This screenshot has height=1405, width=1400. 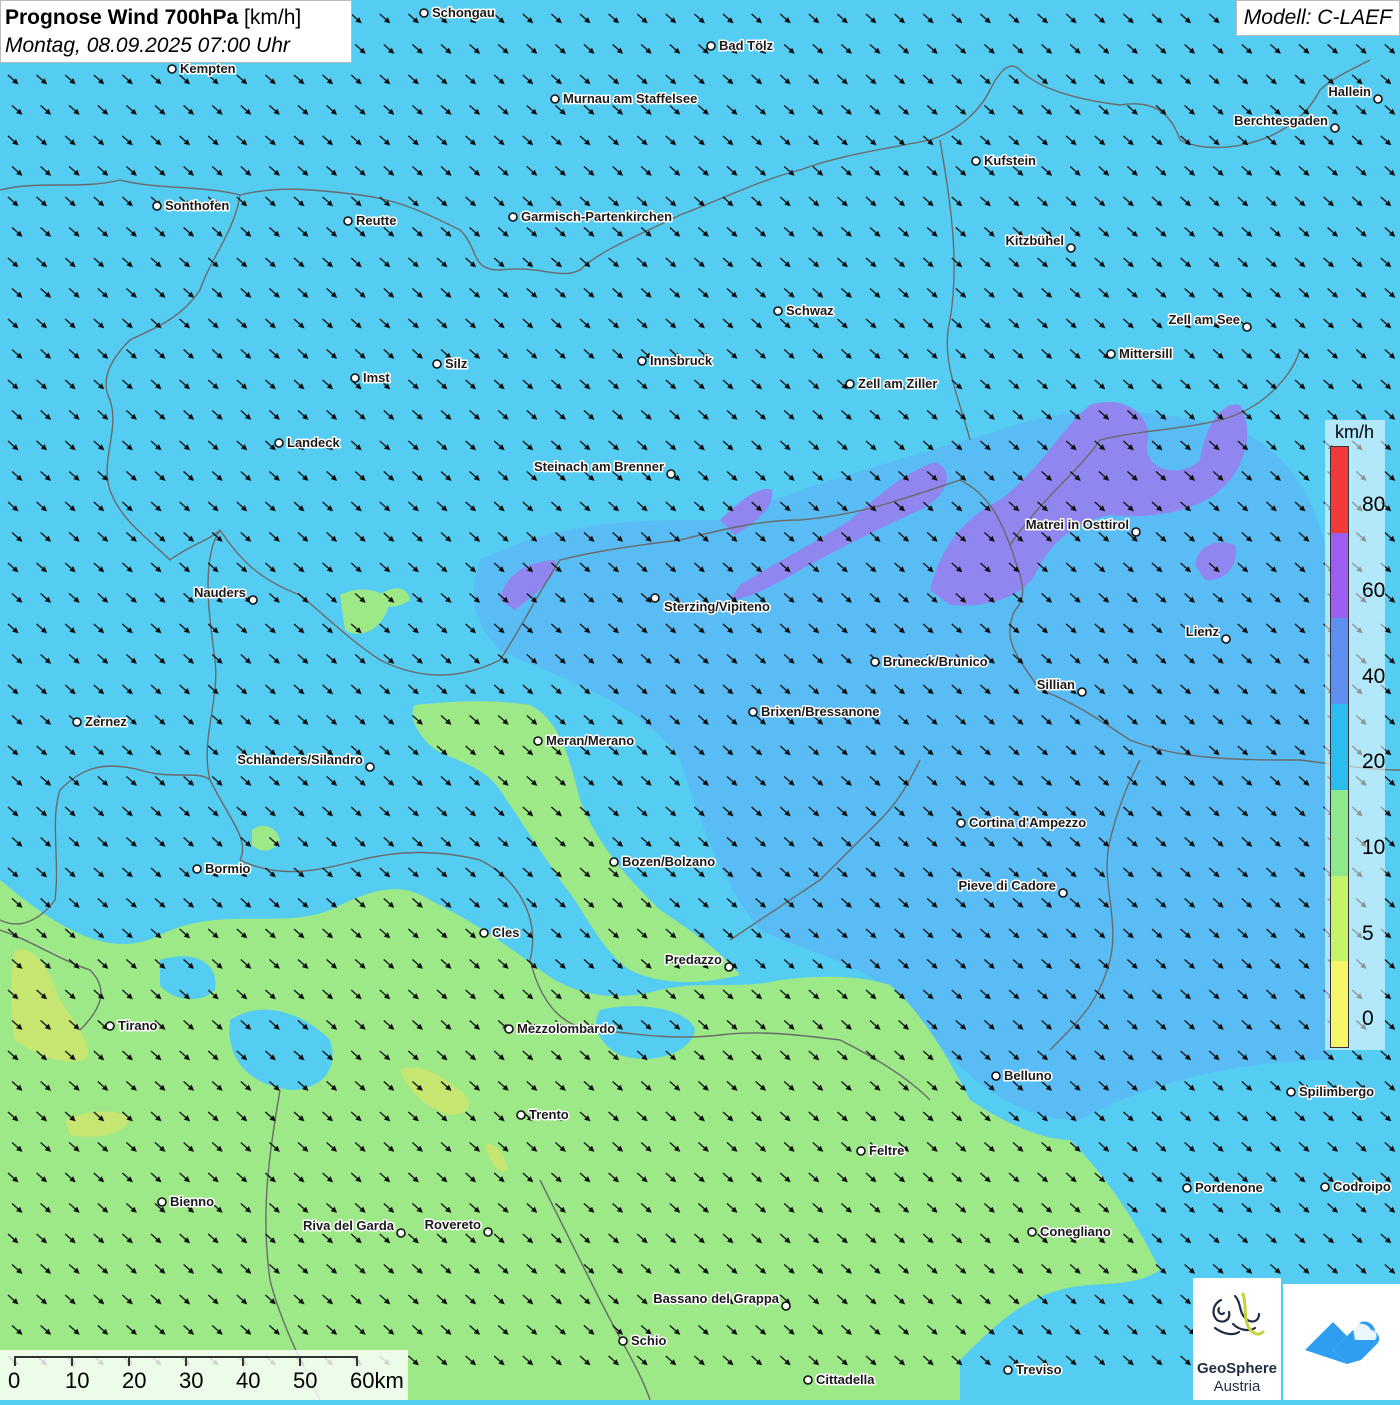 I want to click on city-label: Mezzolombardo, so click(x=566, y=1028).